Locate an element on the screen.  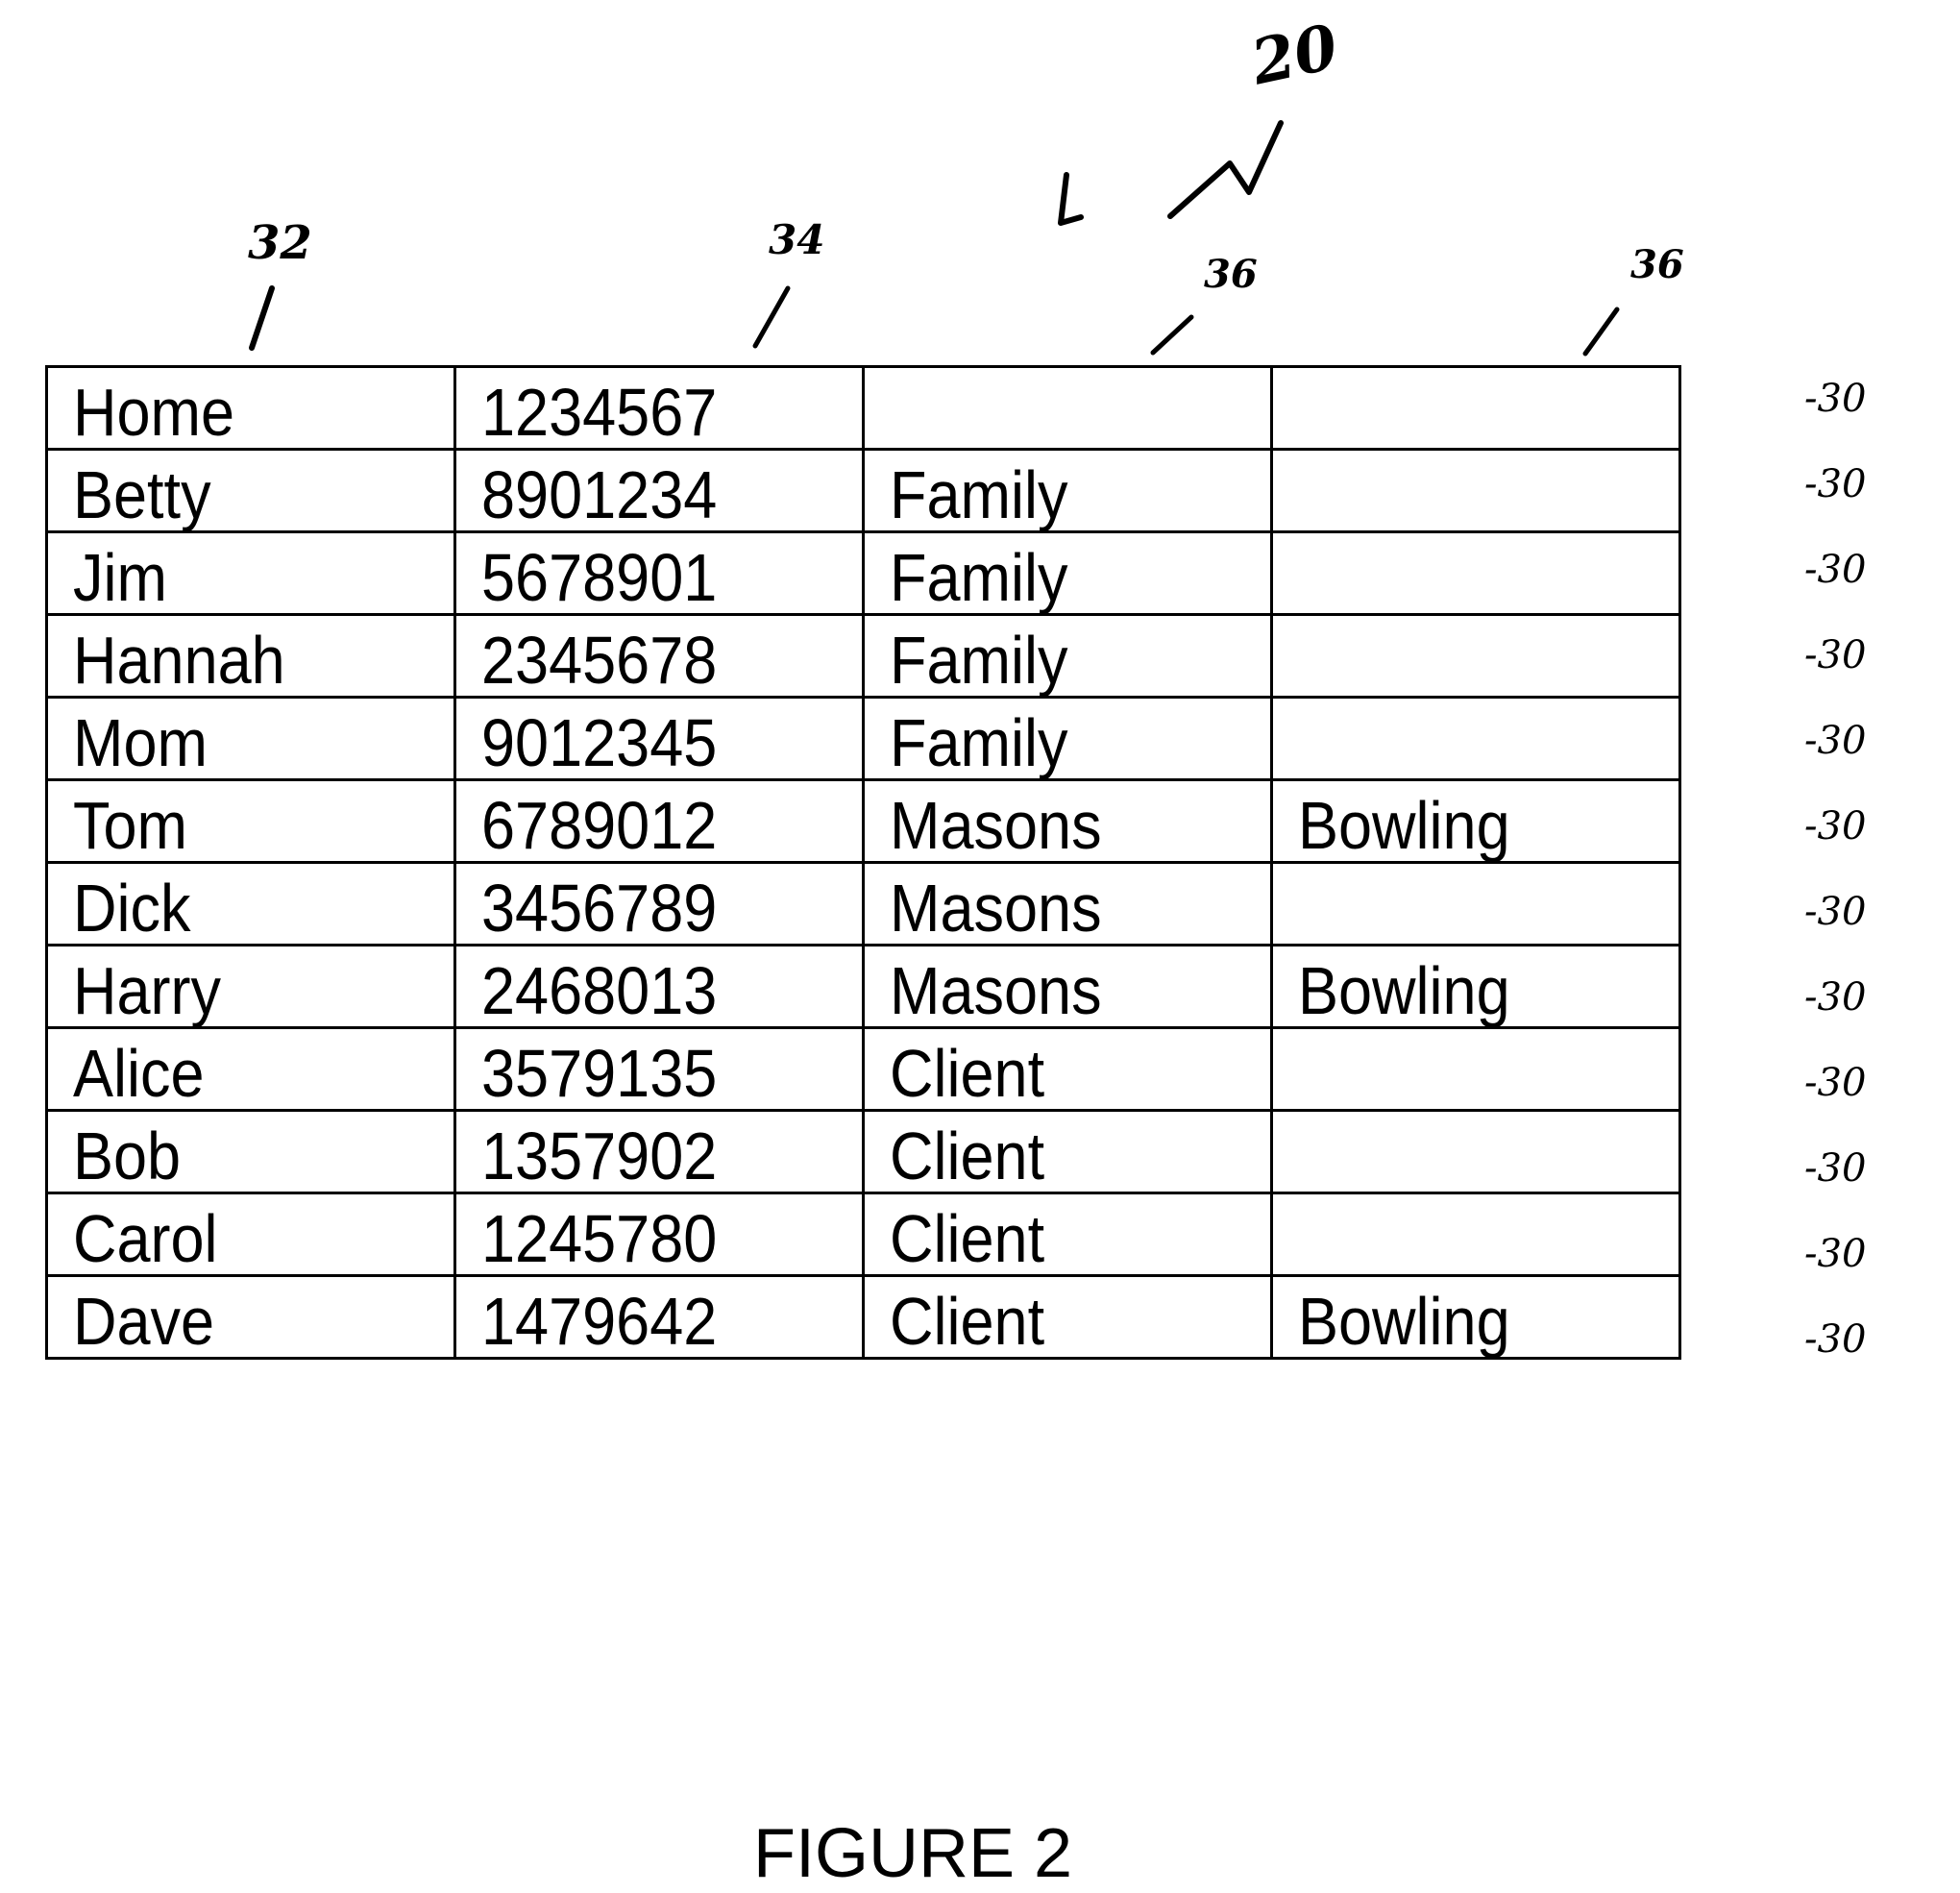
number-cell-text: 3456789 is located at coordinates (599, 908).